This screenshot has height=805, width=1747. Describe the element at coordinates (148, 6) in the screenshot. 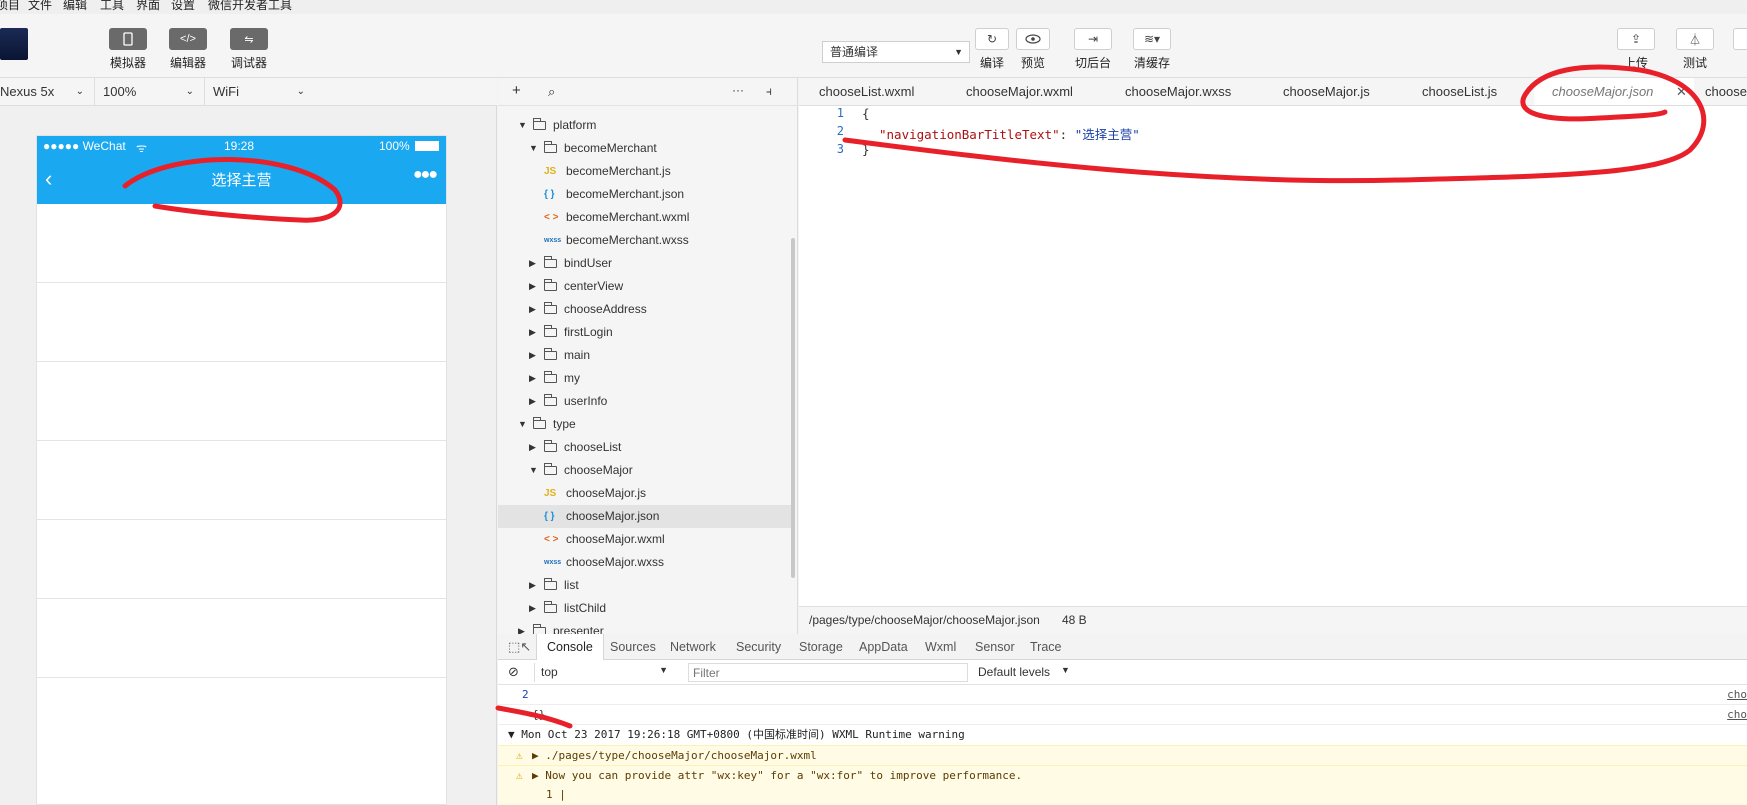

I see `menu-view: 界面` at that location.